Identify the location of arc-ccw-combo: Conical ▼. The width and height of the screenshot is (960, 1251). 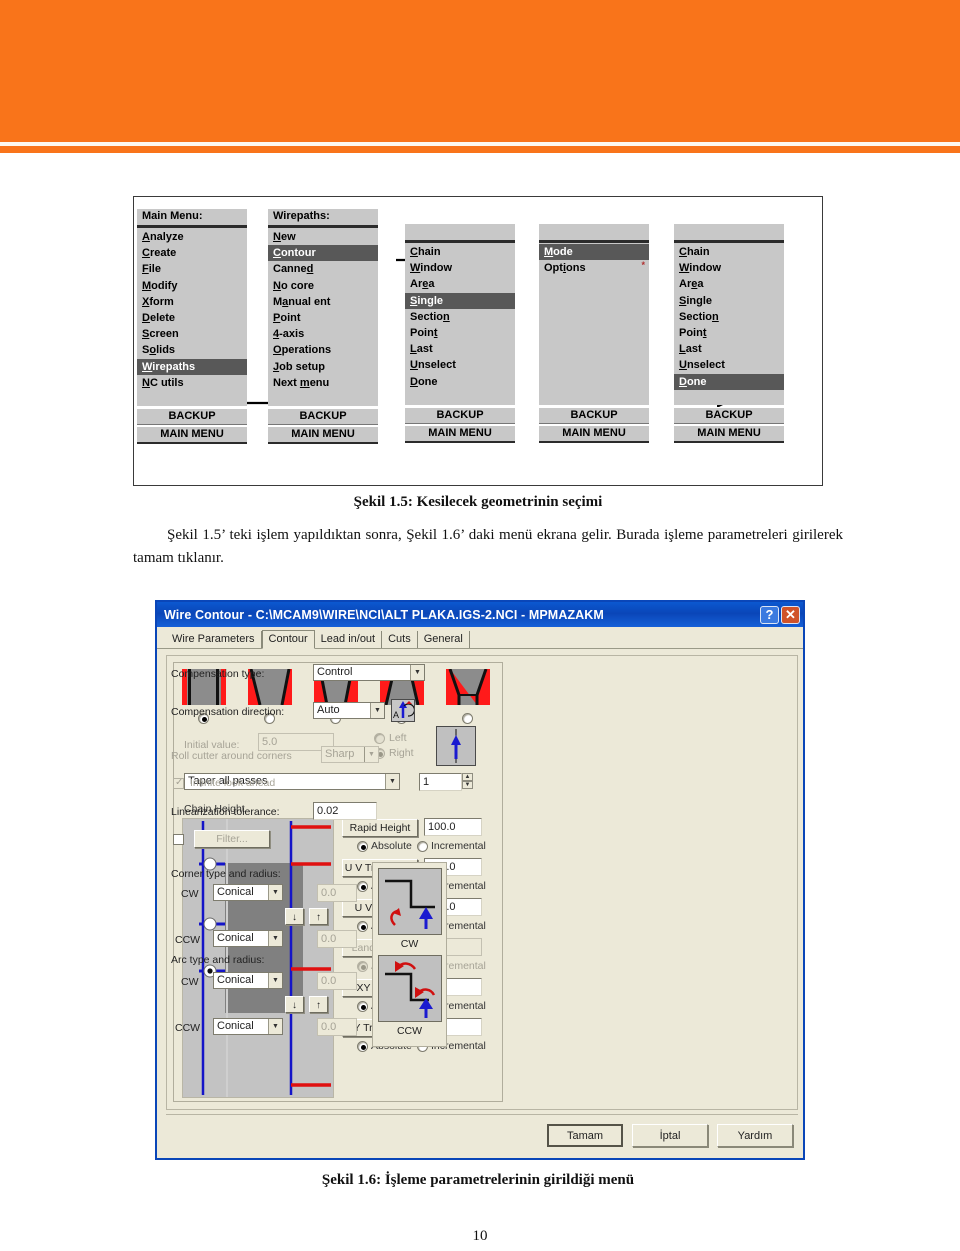
(248, 1026).